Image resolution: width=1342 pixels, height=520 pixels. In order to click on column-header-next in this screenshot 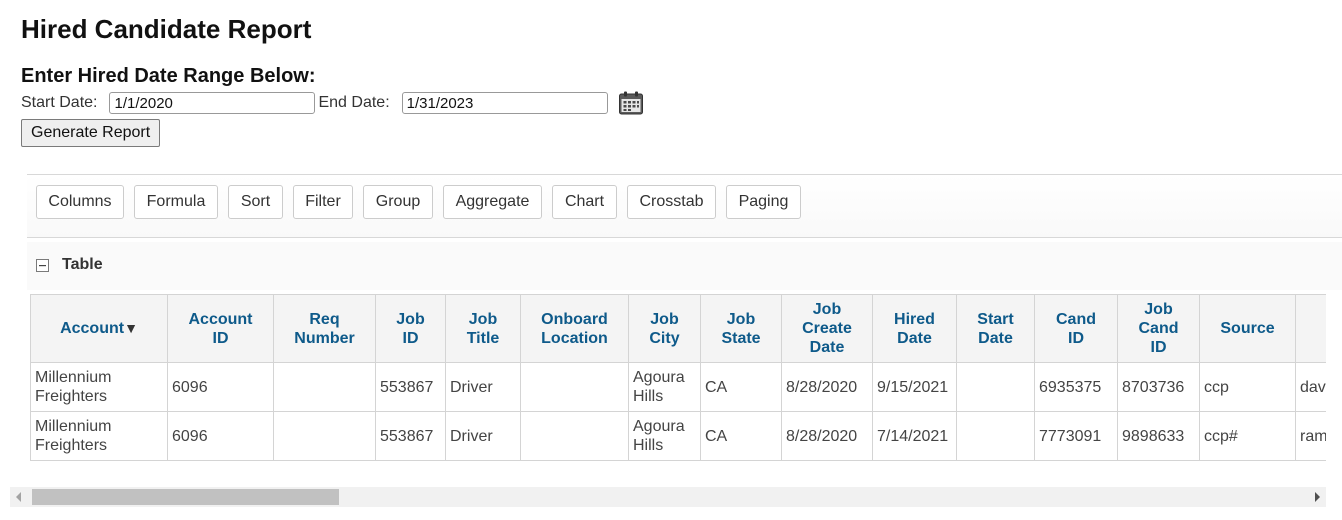, I will do `click(1310, 328)`.